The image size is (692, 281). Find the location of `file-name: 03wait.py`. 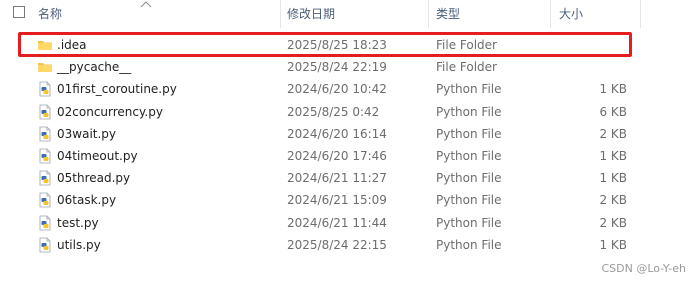

file-name: 03wait.py is located at coordinates (87, 133).